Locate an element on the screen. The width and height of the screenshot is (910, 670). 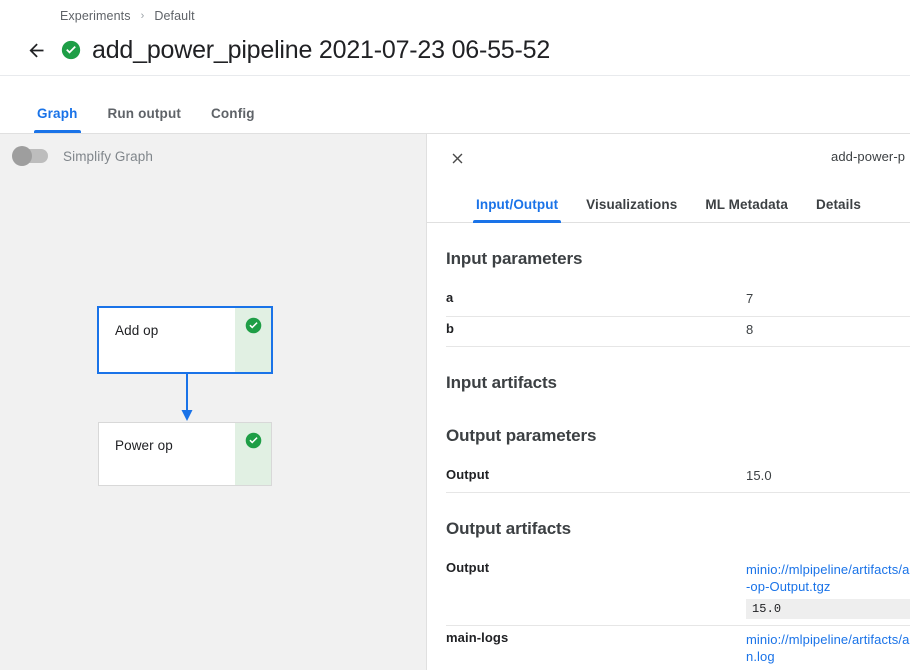
simplify-graph-toggle-row: Simplify Graph is located at coordinates (82, 156).